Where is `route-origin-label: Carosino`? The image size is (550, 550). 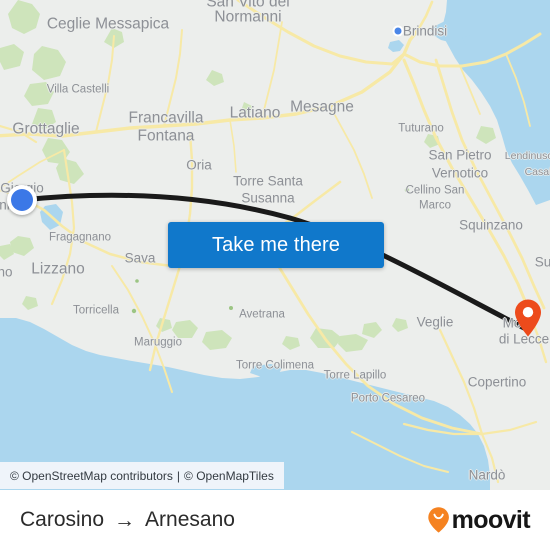 route-origin-label: Carosino is located at coordinates (62, 519).